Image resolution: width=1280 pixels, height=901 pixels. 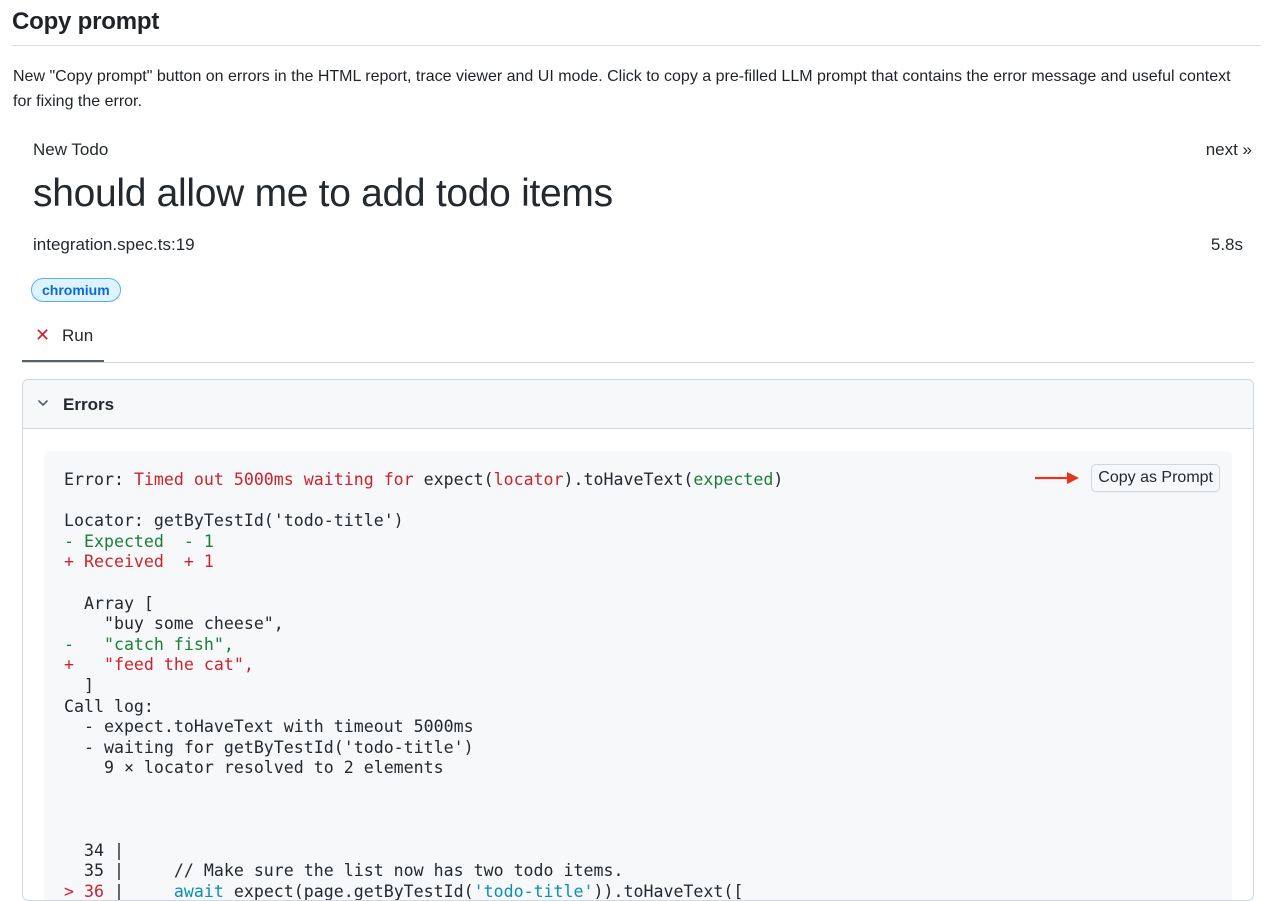 I want to click on error-text-segment: > 36, so click(x=84, y=891).